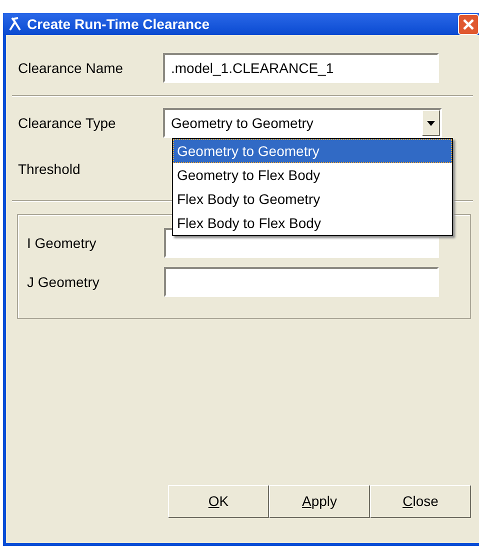  What do you see at coordinates (49, 169) in the screenshot?
I see `threshold-label: Threshold` at bounding box center [49, 169].